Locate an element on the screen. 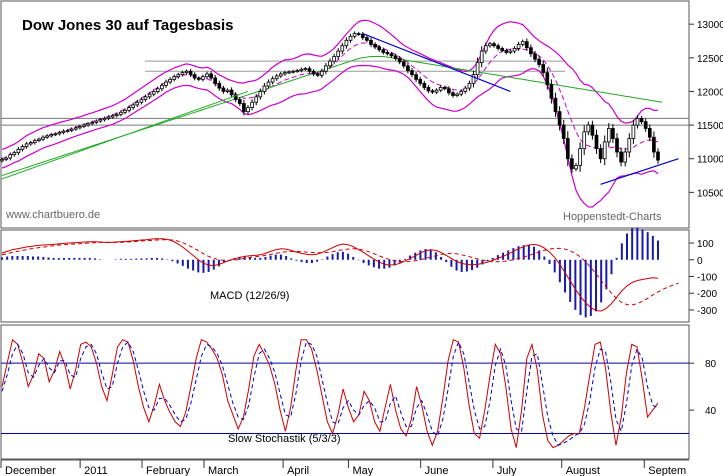 The height and width of the screenshot is (476, 723). macd-tick-label: 100 is located at coordinates (705, 244).